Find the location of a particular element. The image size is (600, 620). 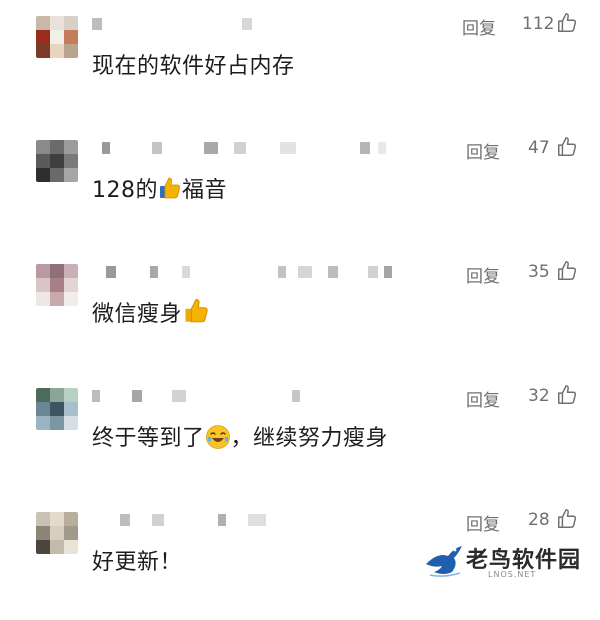

watermark-subtitle: LNOS.NET is located at coordinates (512, 574).